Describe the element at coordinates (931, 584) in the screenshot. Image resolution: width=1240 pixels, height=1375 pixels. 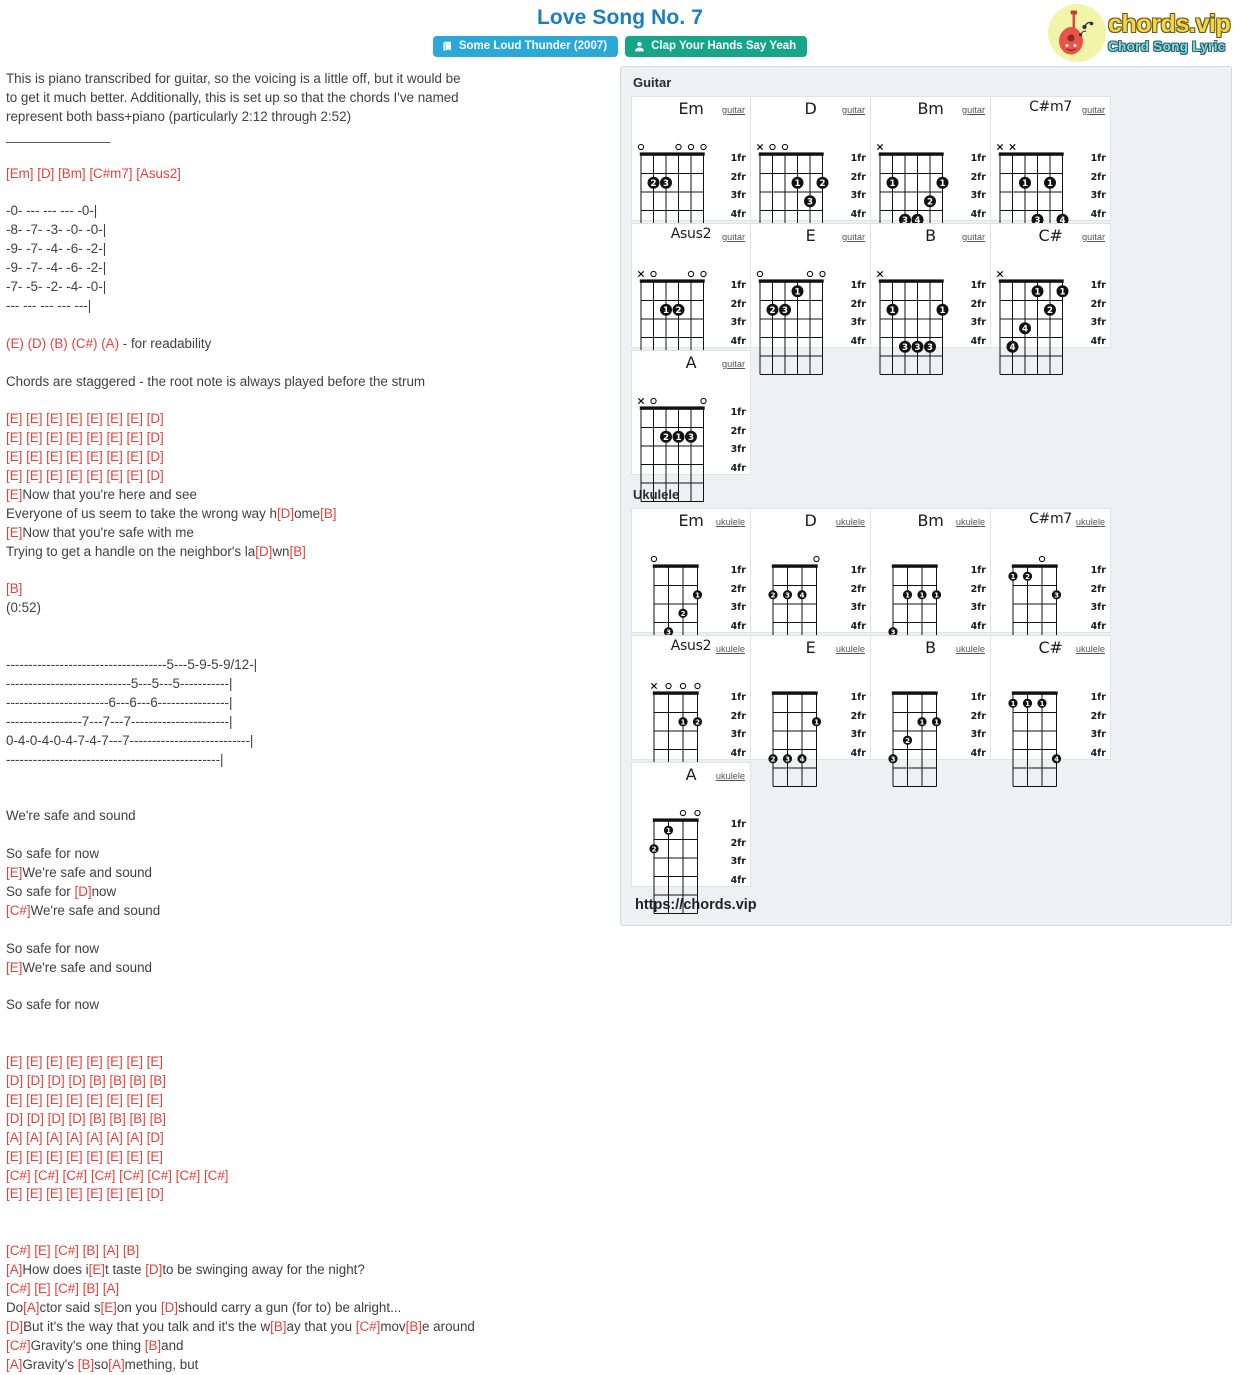
I see `chord-card-ukulele-Bm: Bm ukulele 1 1 1 3 1fr 2fr 3fr 4fr` at that location.